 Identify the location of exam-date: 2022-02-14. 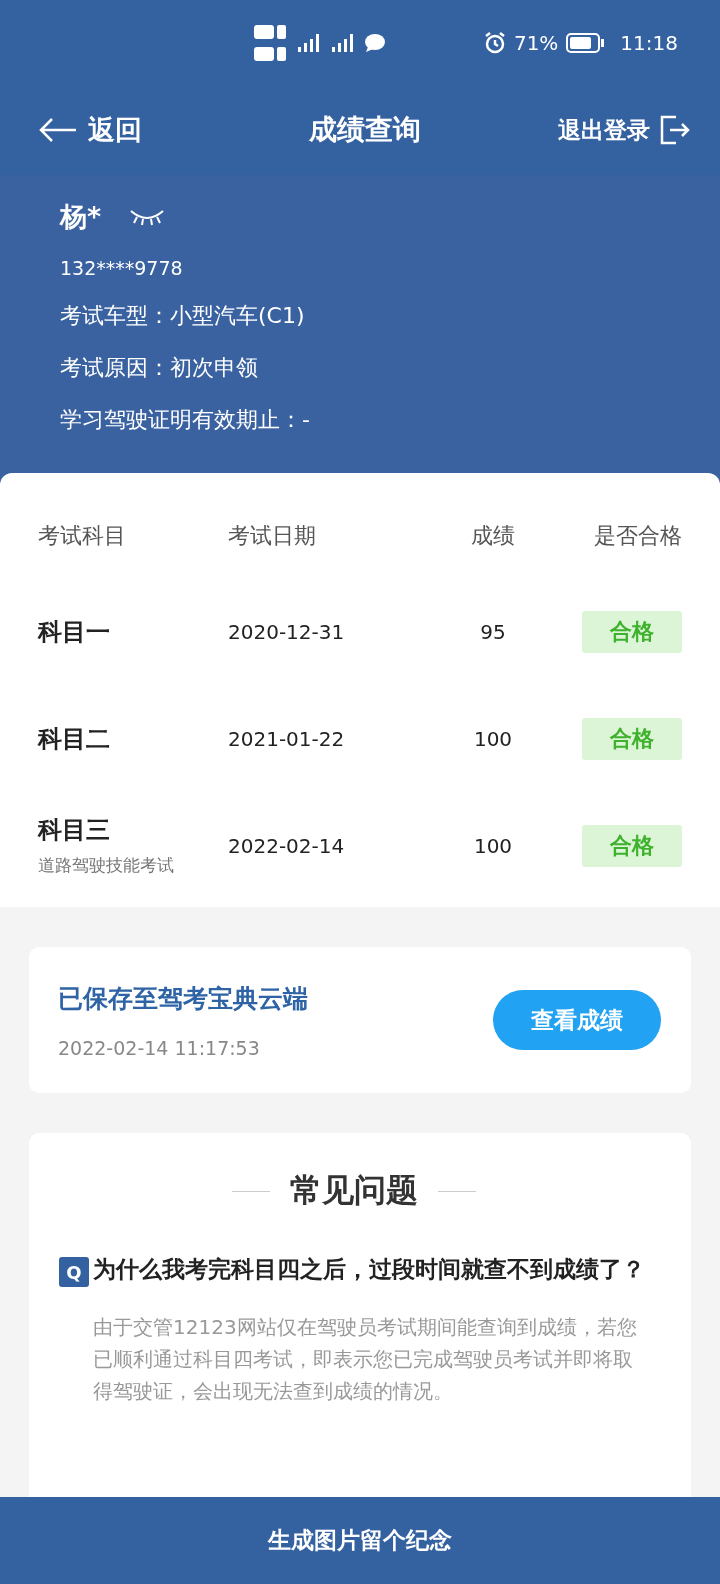
(286, 845).